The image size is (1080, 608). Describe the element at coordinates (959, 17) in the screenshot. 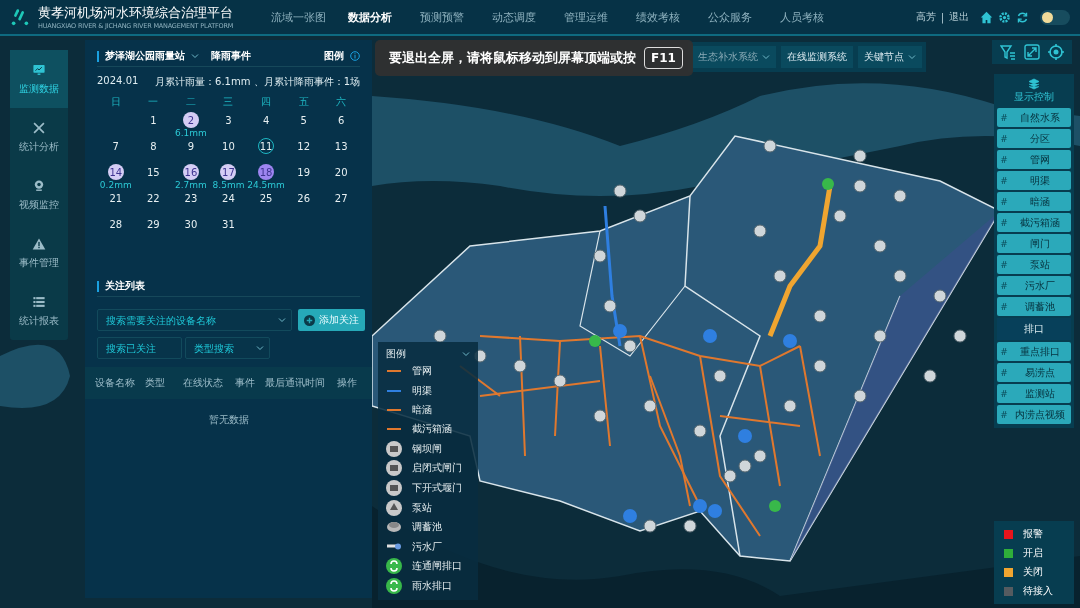

I see `logout-link: 退出` at that location.